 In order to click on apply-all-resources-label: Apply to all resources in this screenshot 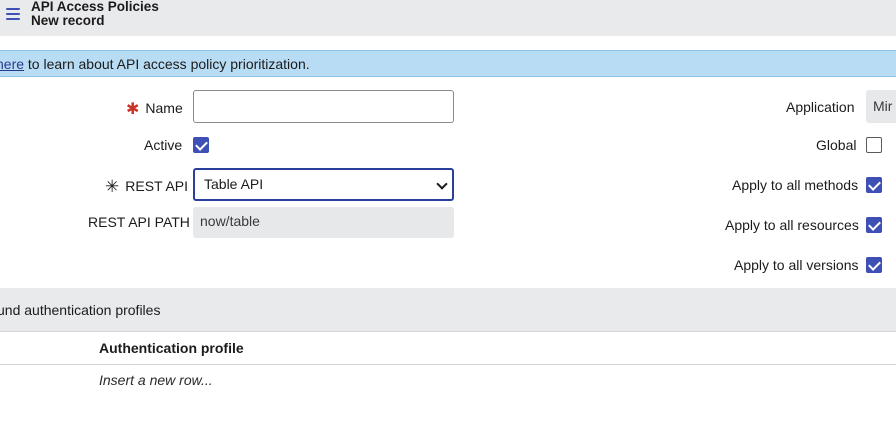, I will do `click(792, 225)`.